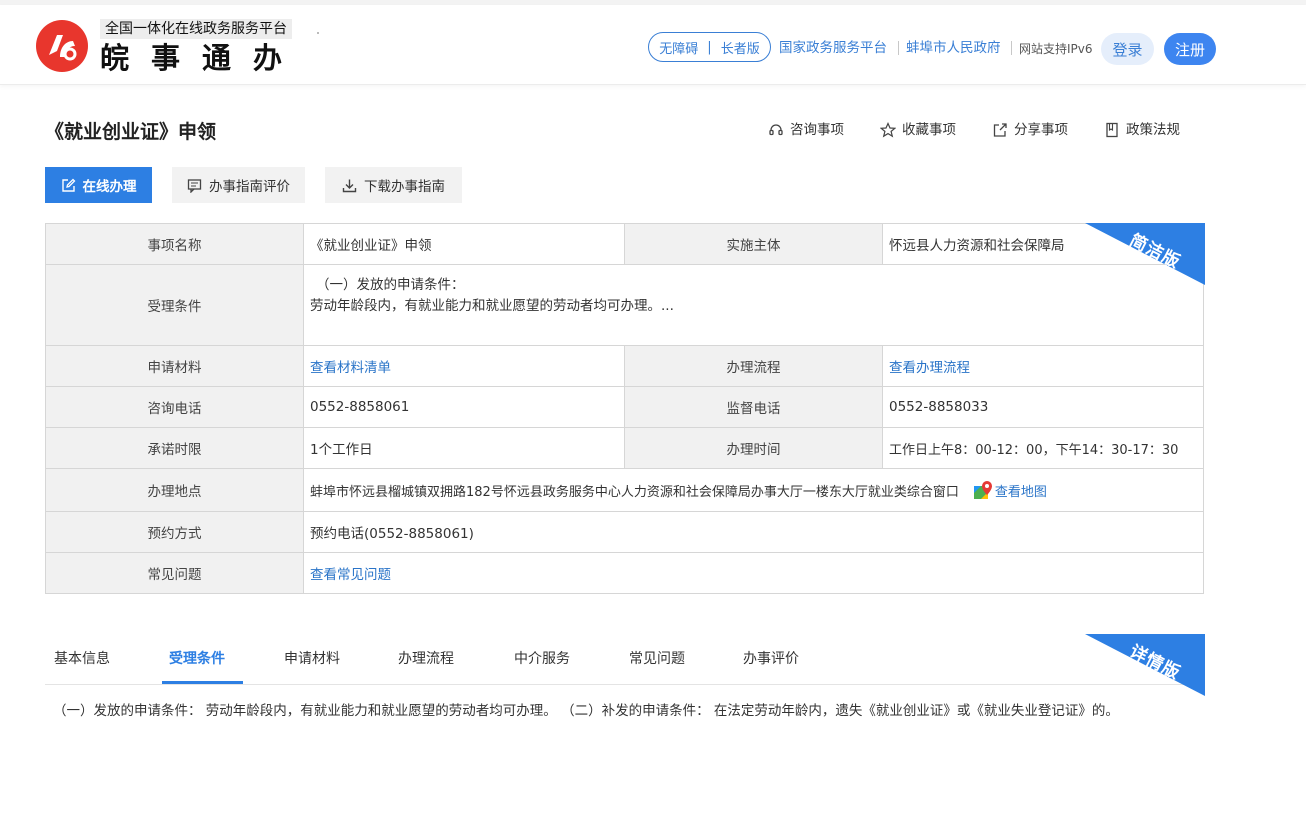 The height and width of the screenshot is (838, 1306). Describe the element at coordinates (464, 244) in the screenshot. I see `item-name-value: 《就业创业证》申领` at that location.